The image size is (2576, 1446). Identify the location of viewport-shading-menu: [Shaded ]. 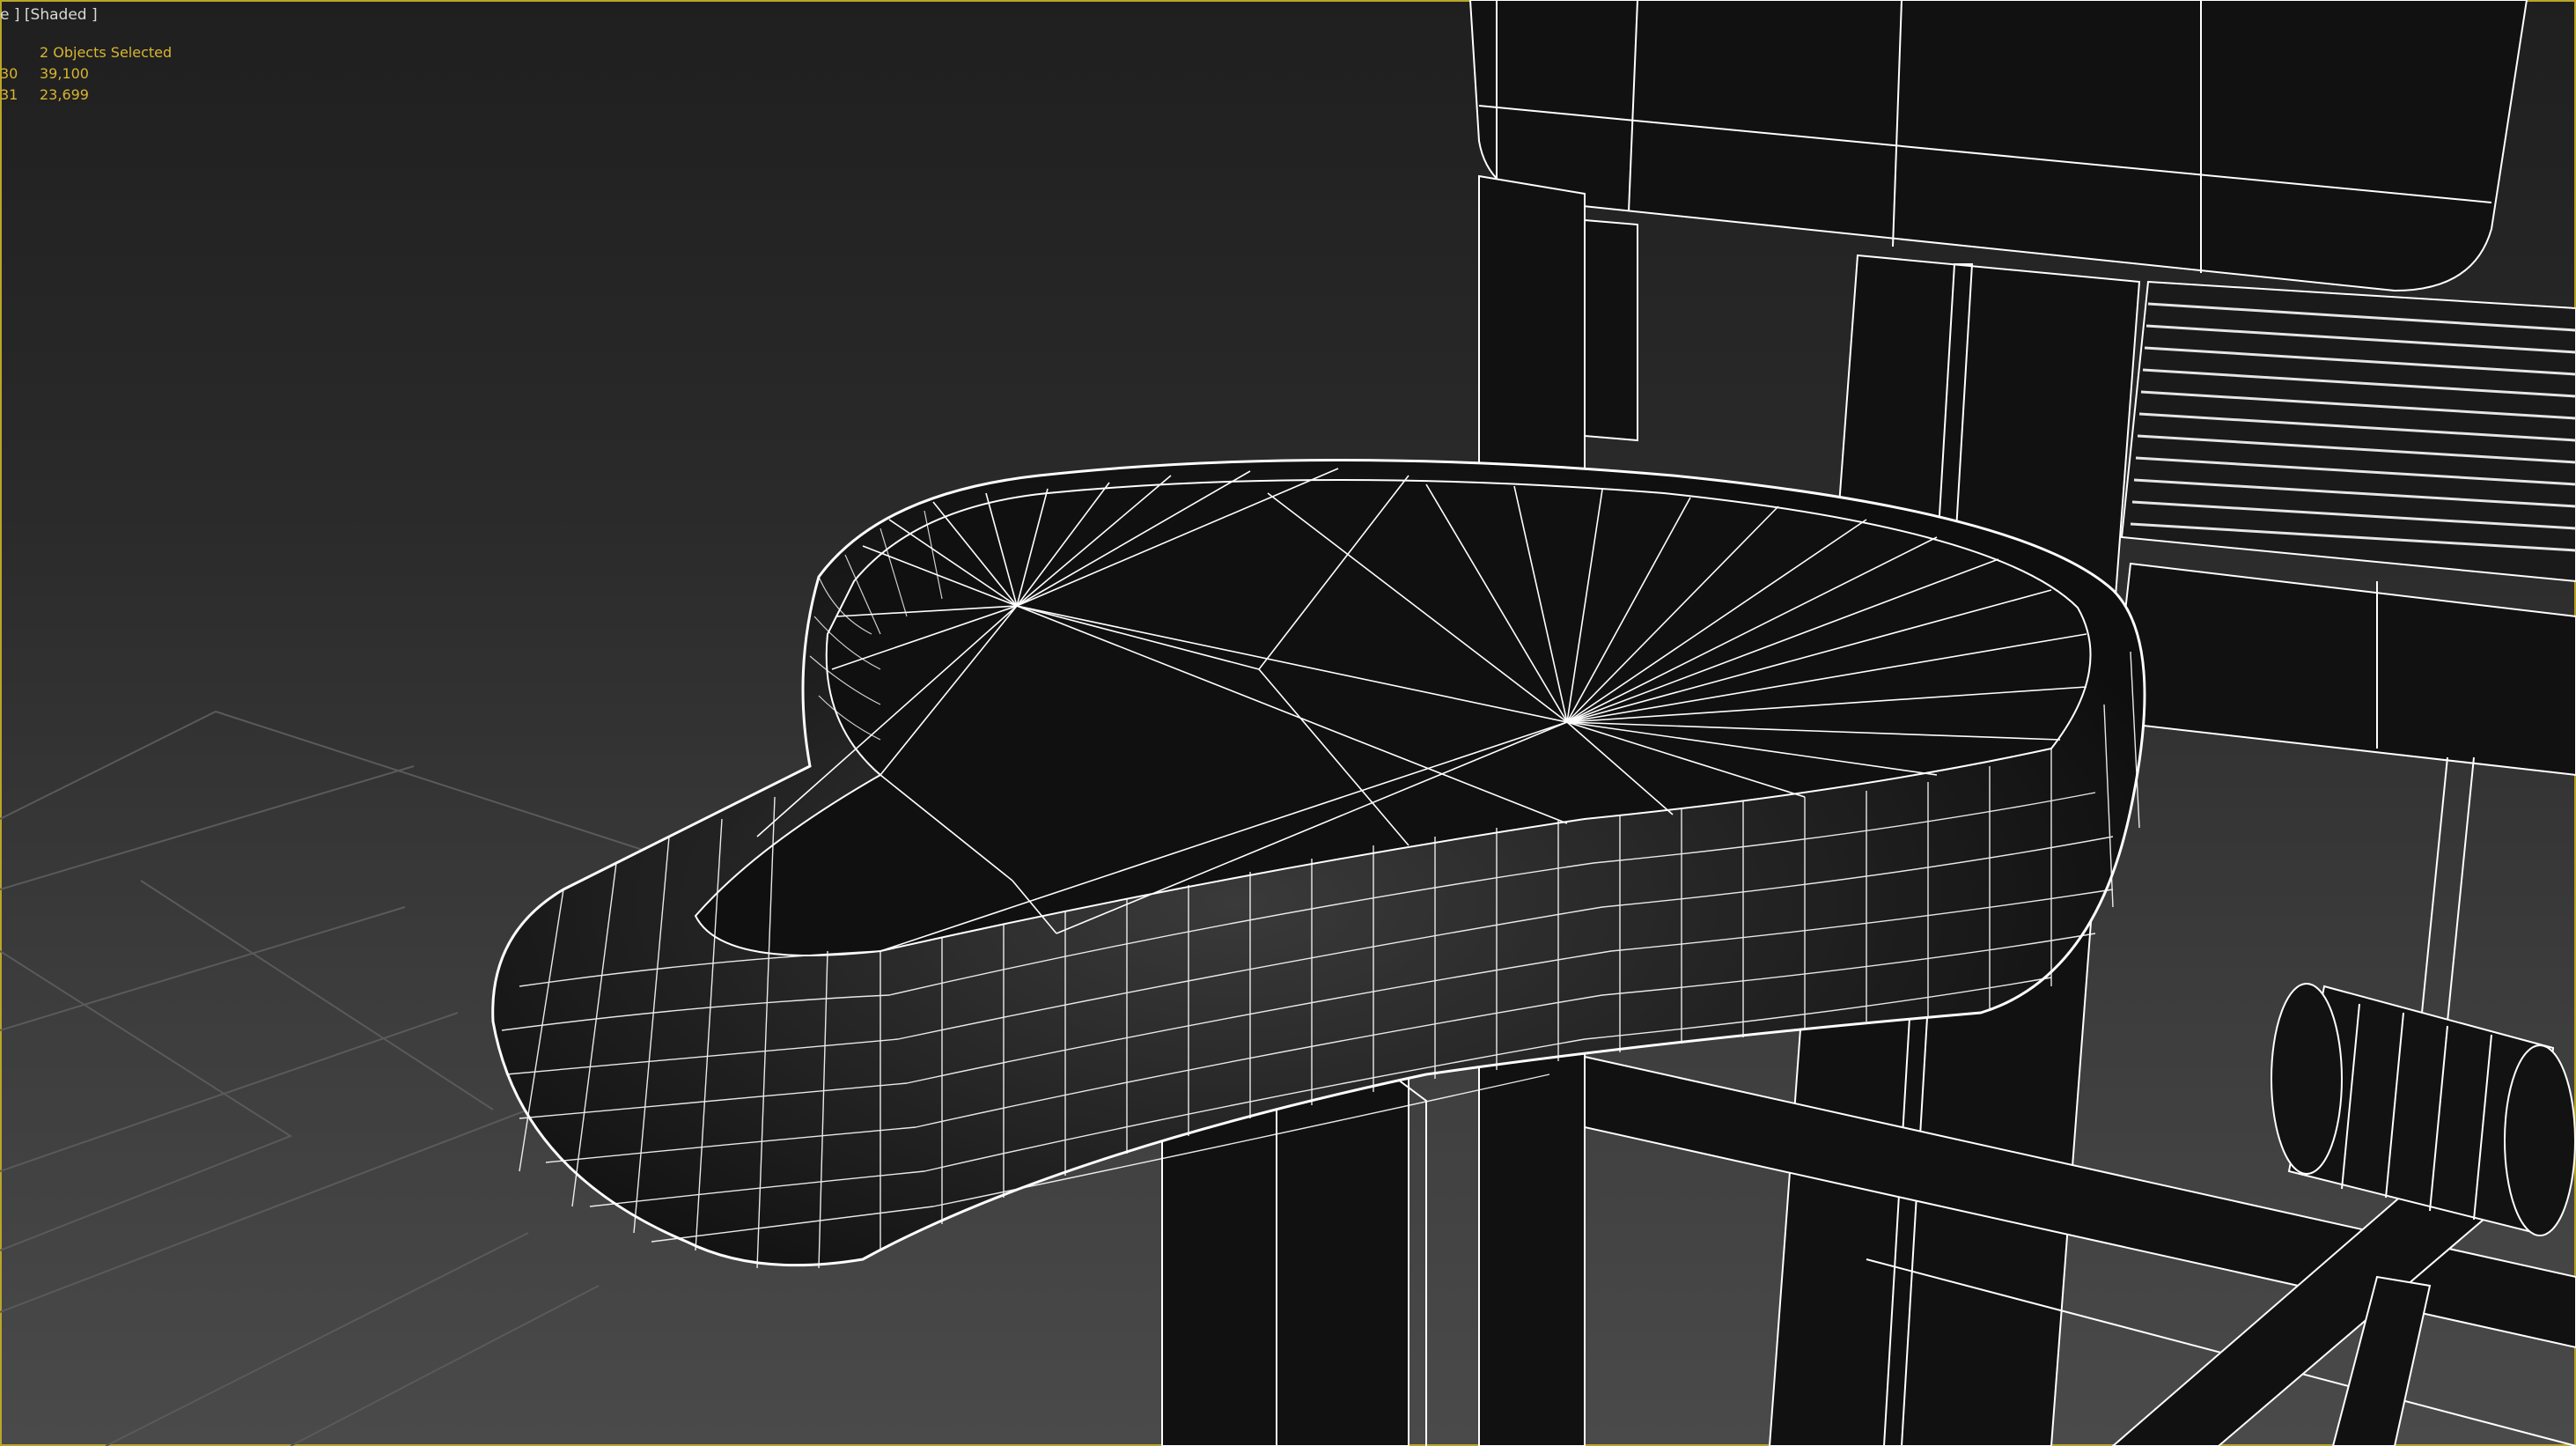
(61, 15).